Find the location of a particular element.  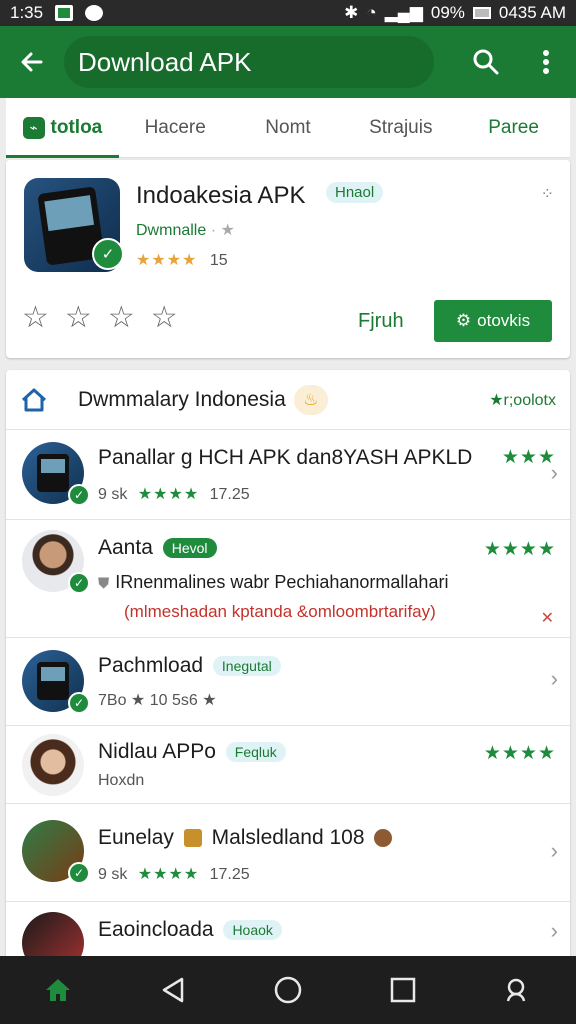

tab-label: Hacere is located at coordinates (175, 127).